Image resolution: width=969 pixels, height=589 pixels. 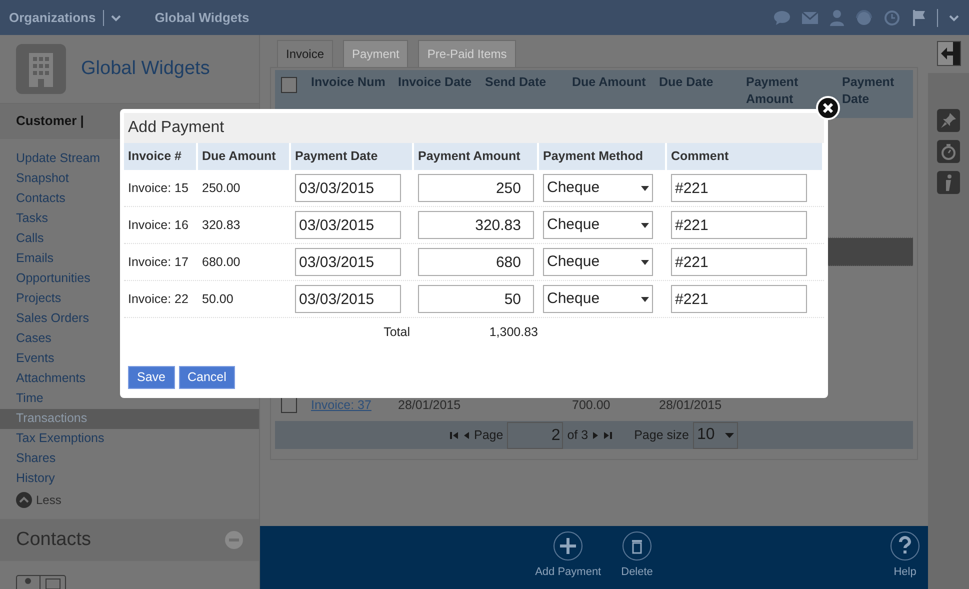 I want to click on tab: Pre-Paid Items, so click(x=467, y=53).